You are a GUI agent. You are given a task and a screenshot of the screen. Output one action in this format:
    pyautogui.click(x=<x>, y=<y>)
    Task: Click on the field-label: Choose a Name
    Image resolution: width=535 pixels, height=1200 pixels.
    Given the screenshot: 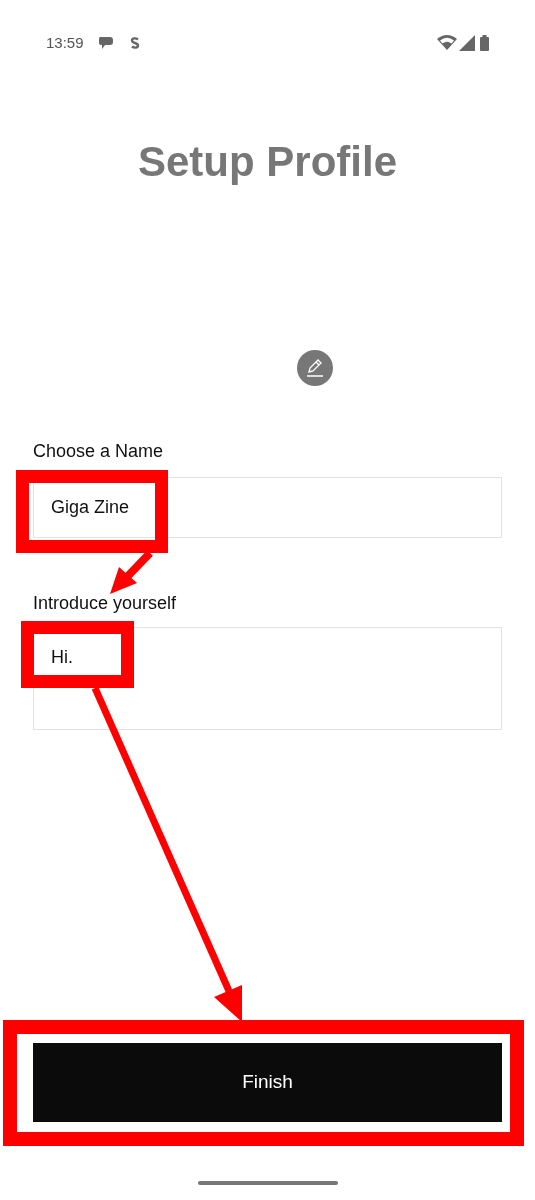 What is the action you would take?
    pyautogui.click(x=98, y=451)
    